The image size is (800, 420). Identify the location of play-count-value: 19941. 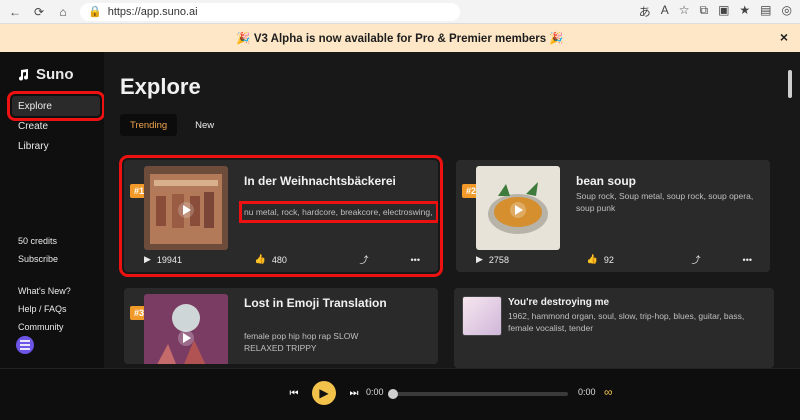
(169, 259).